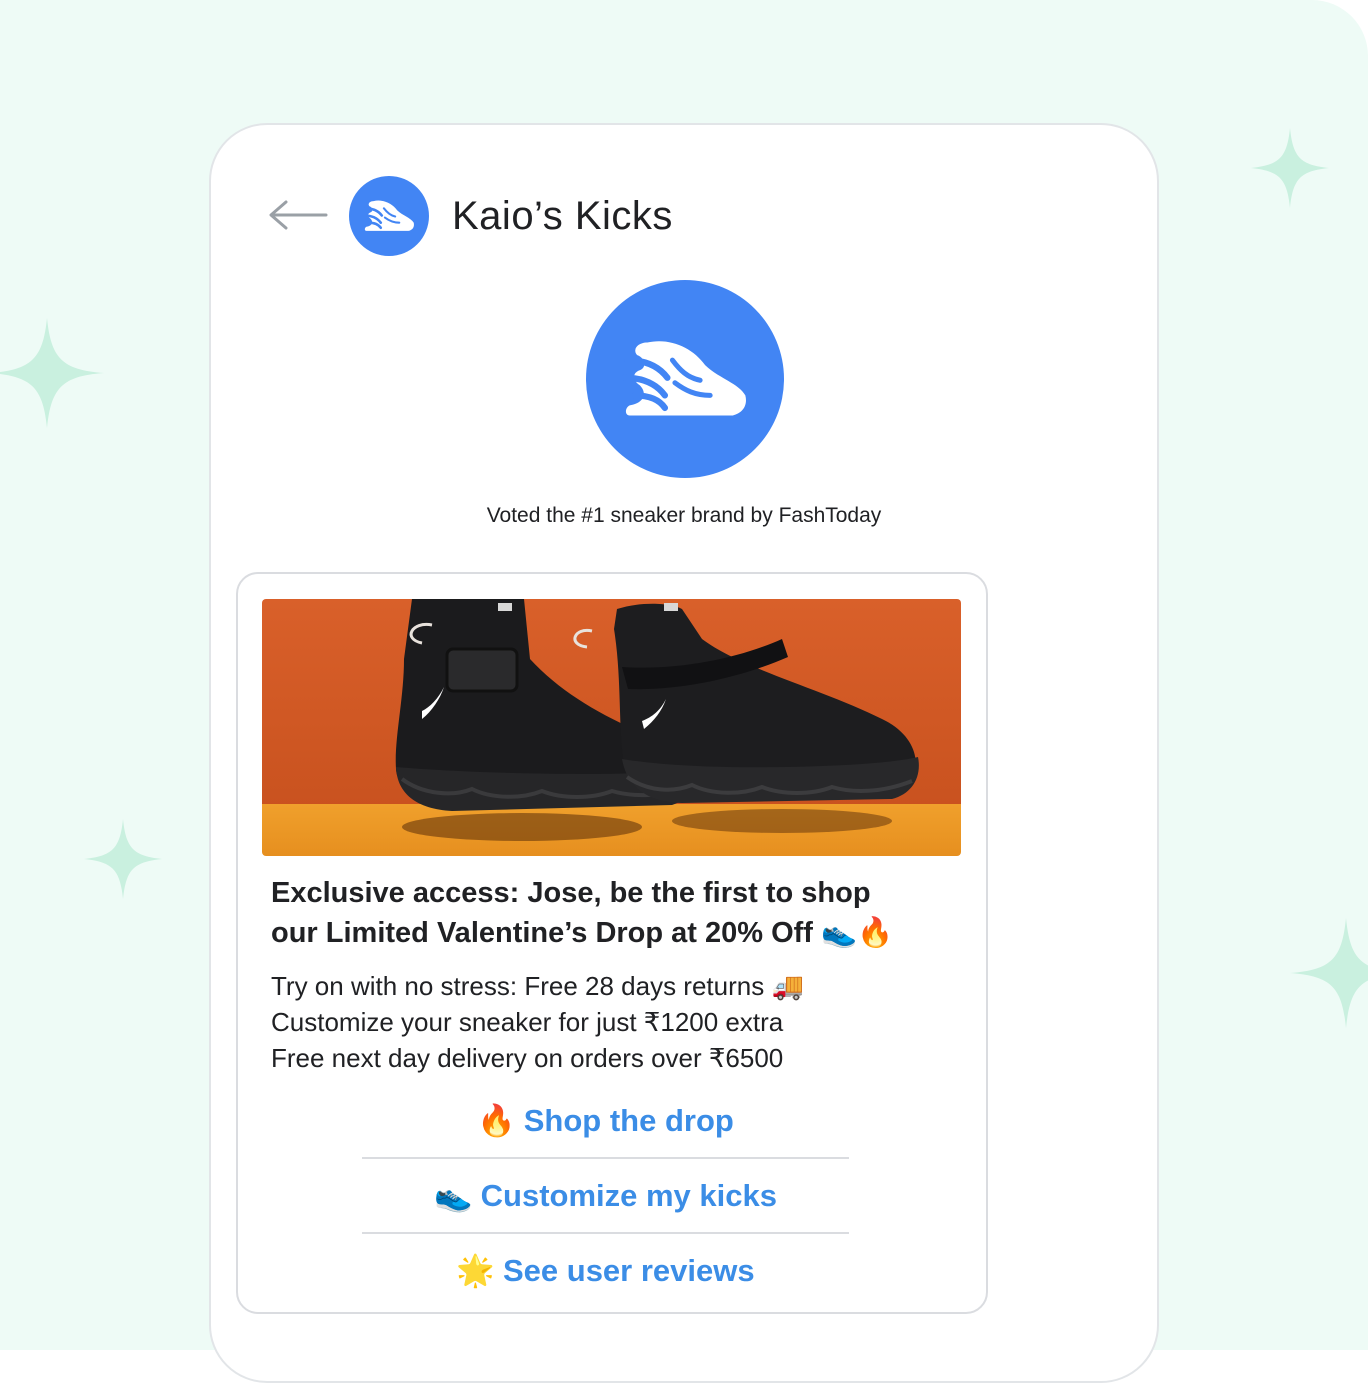 This screenshot has height=1383, width=1368. I want to click on see-user-reviews-button: 🌟 See user reviews, so click(605, 1270).